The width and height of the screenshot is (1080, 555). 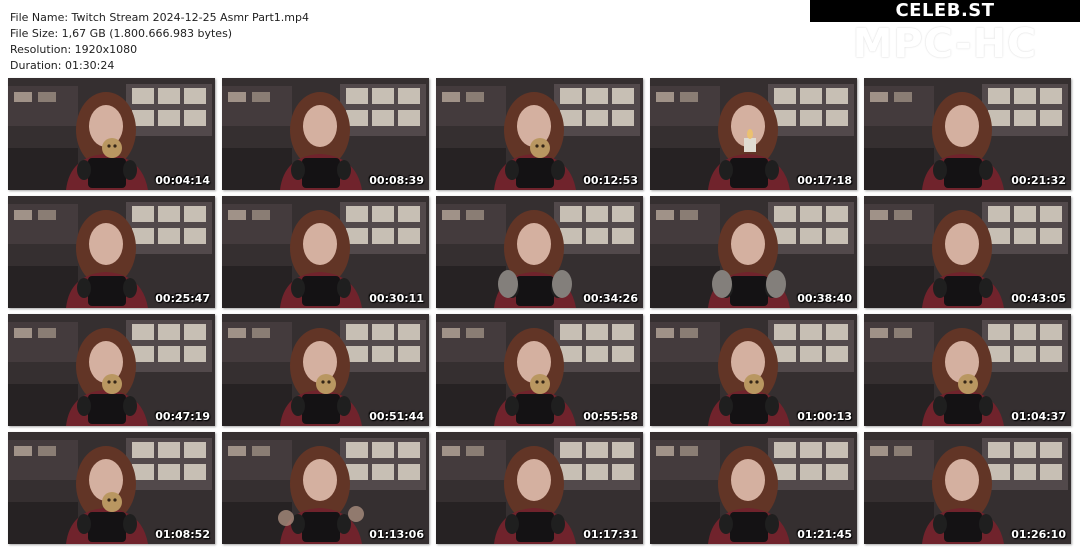 What do you see at coordinates (824, 416) in the screenshot?
I see `thumbnail-timestamp: 01:00:13` at bounding box center [824, 416].